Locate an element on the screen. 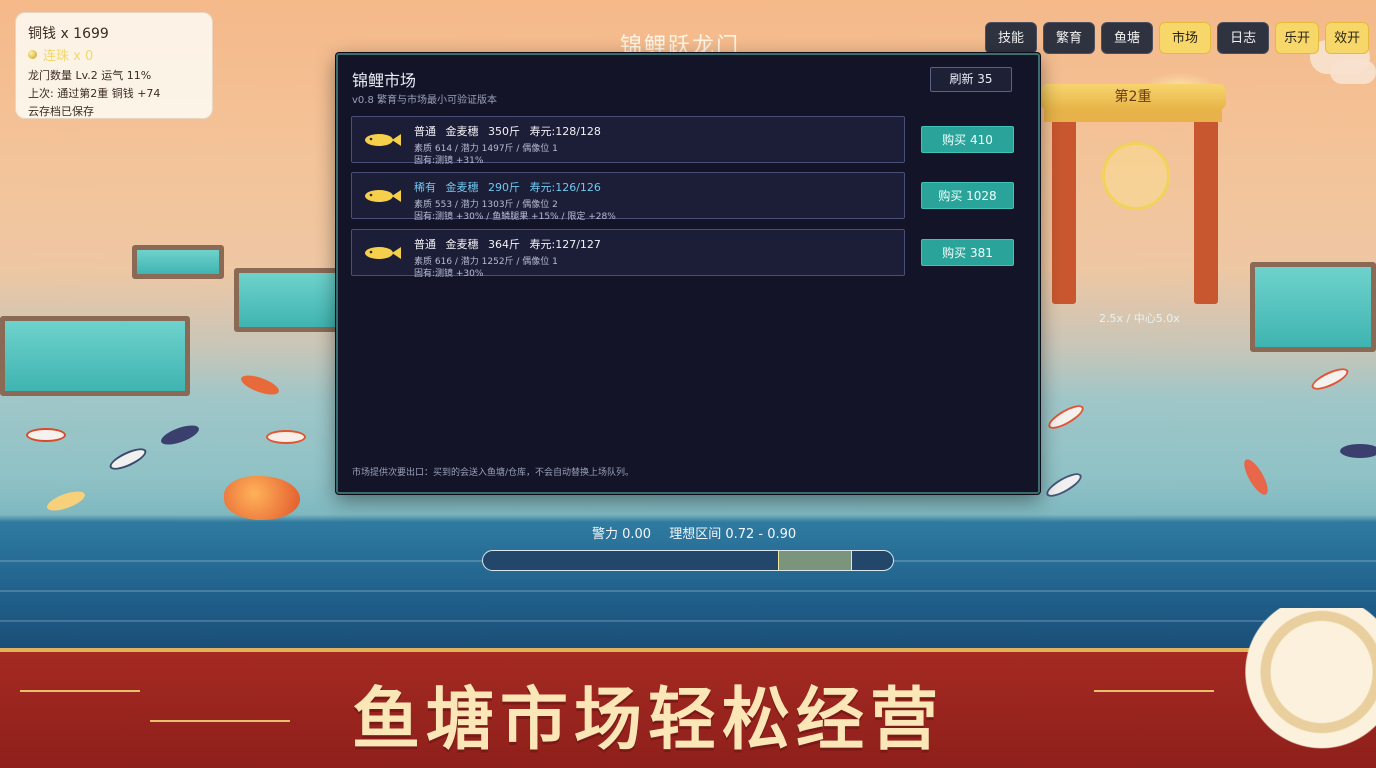 The image size is (1376, 768). listing-header: 稀有 金麦穗 290斤 寿元:126/126 is located at coordinates (510, 187).